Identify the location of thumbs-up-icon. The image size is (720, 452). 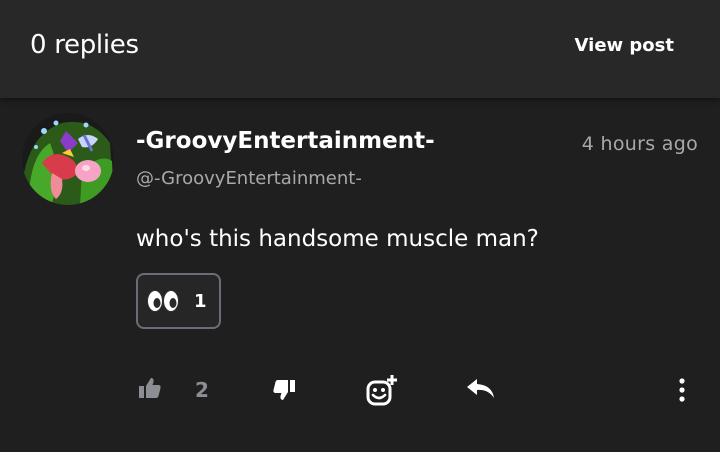
(150, 390).